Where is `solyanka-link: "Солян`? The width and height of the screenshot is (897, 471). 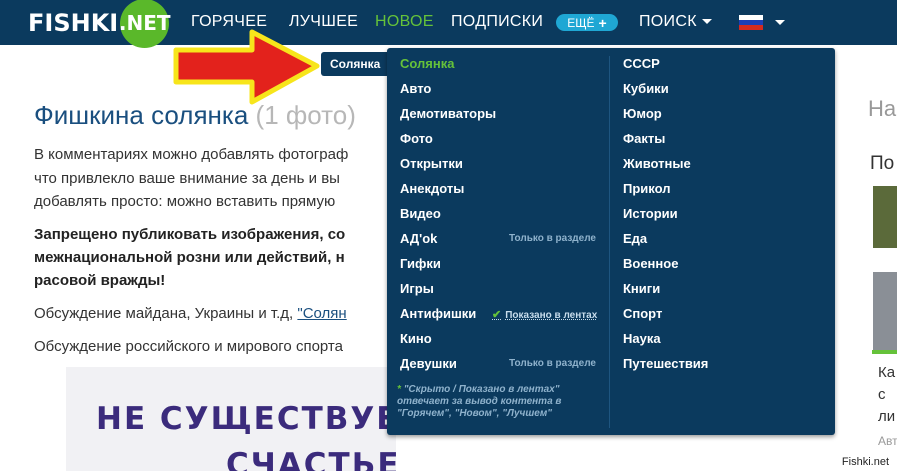 solyanka-link: "Солян is located at coordinates (321, 313).